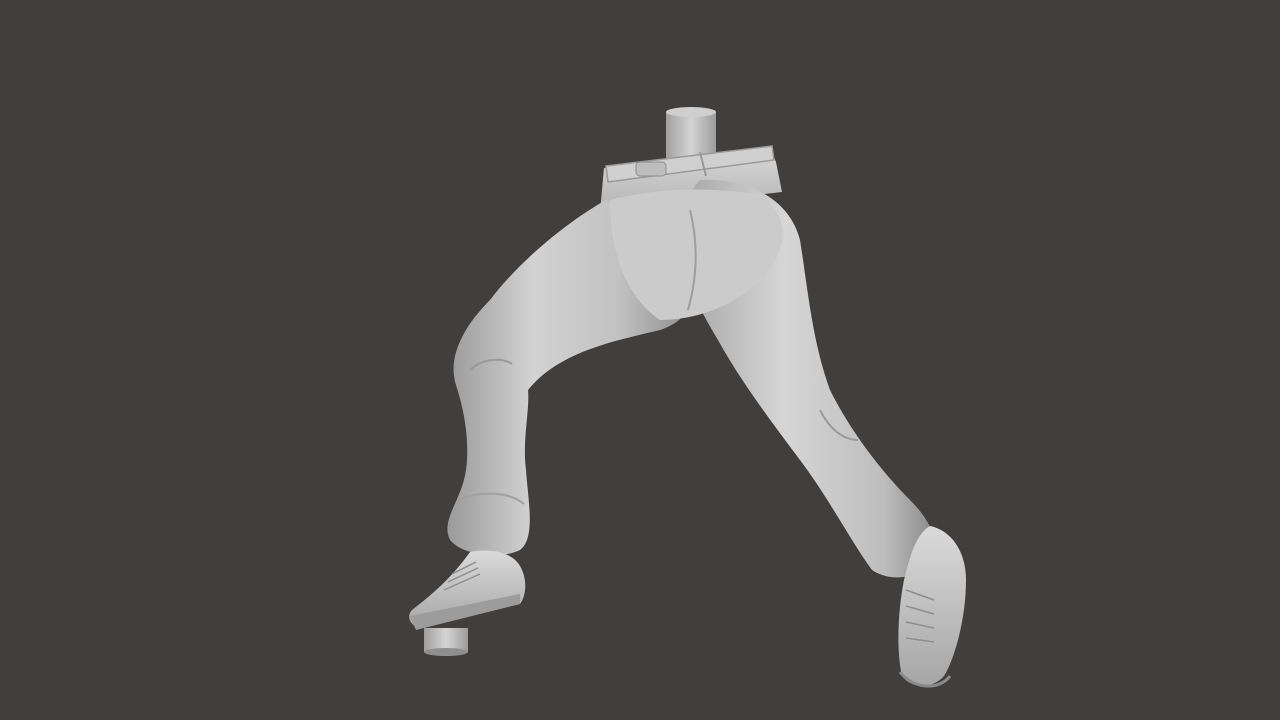 The height and width of the screenshot is (720, 1280). Describe the element at coordinates (446, 642) in the screenshot. I see `bottom-peg` at that location.